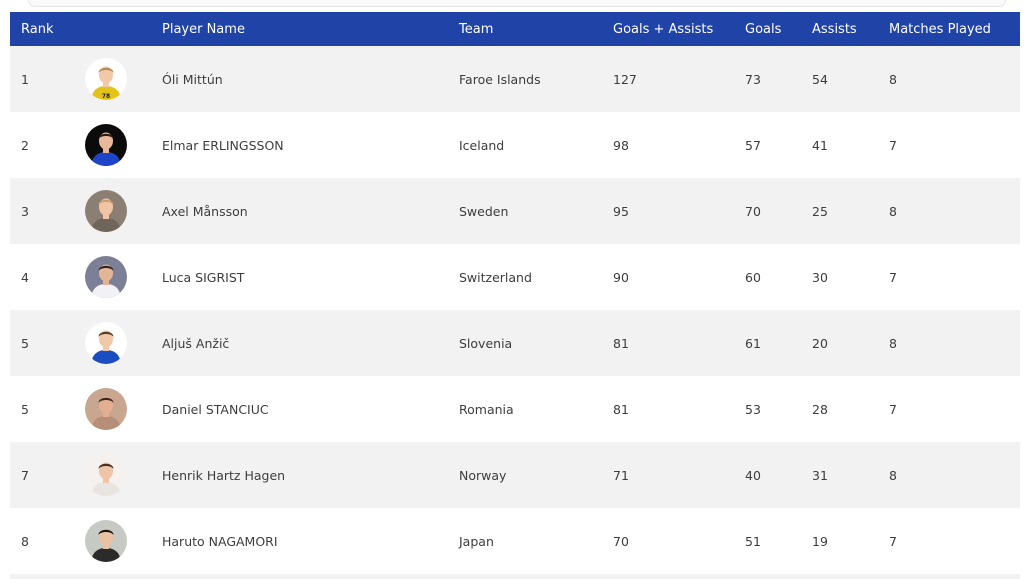  Describe the element at coordinates (195, 343) in the screenshot. I see `player-name-cell: Aljuš Anžič` at that location.